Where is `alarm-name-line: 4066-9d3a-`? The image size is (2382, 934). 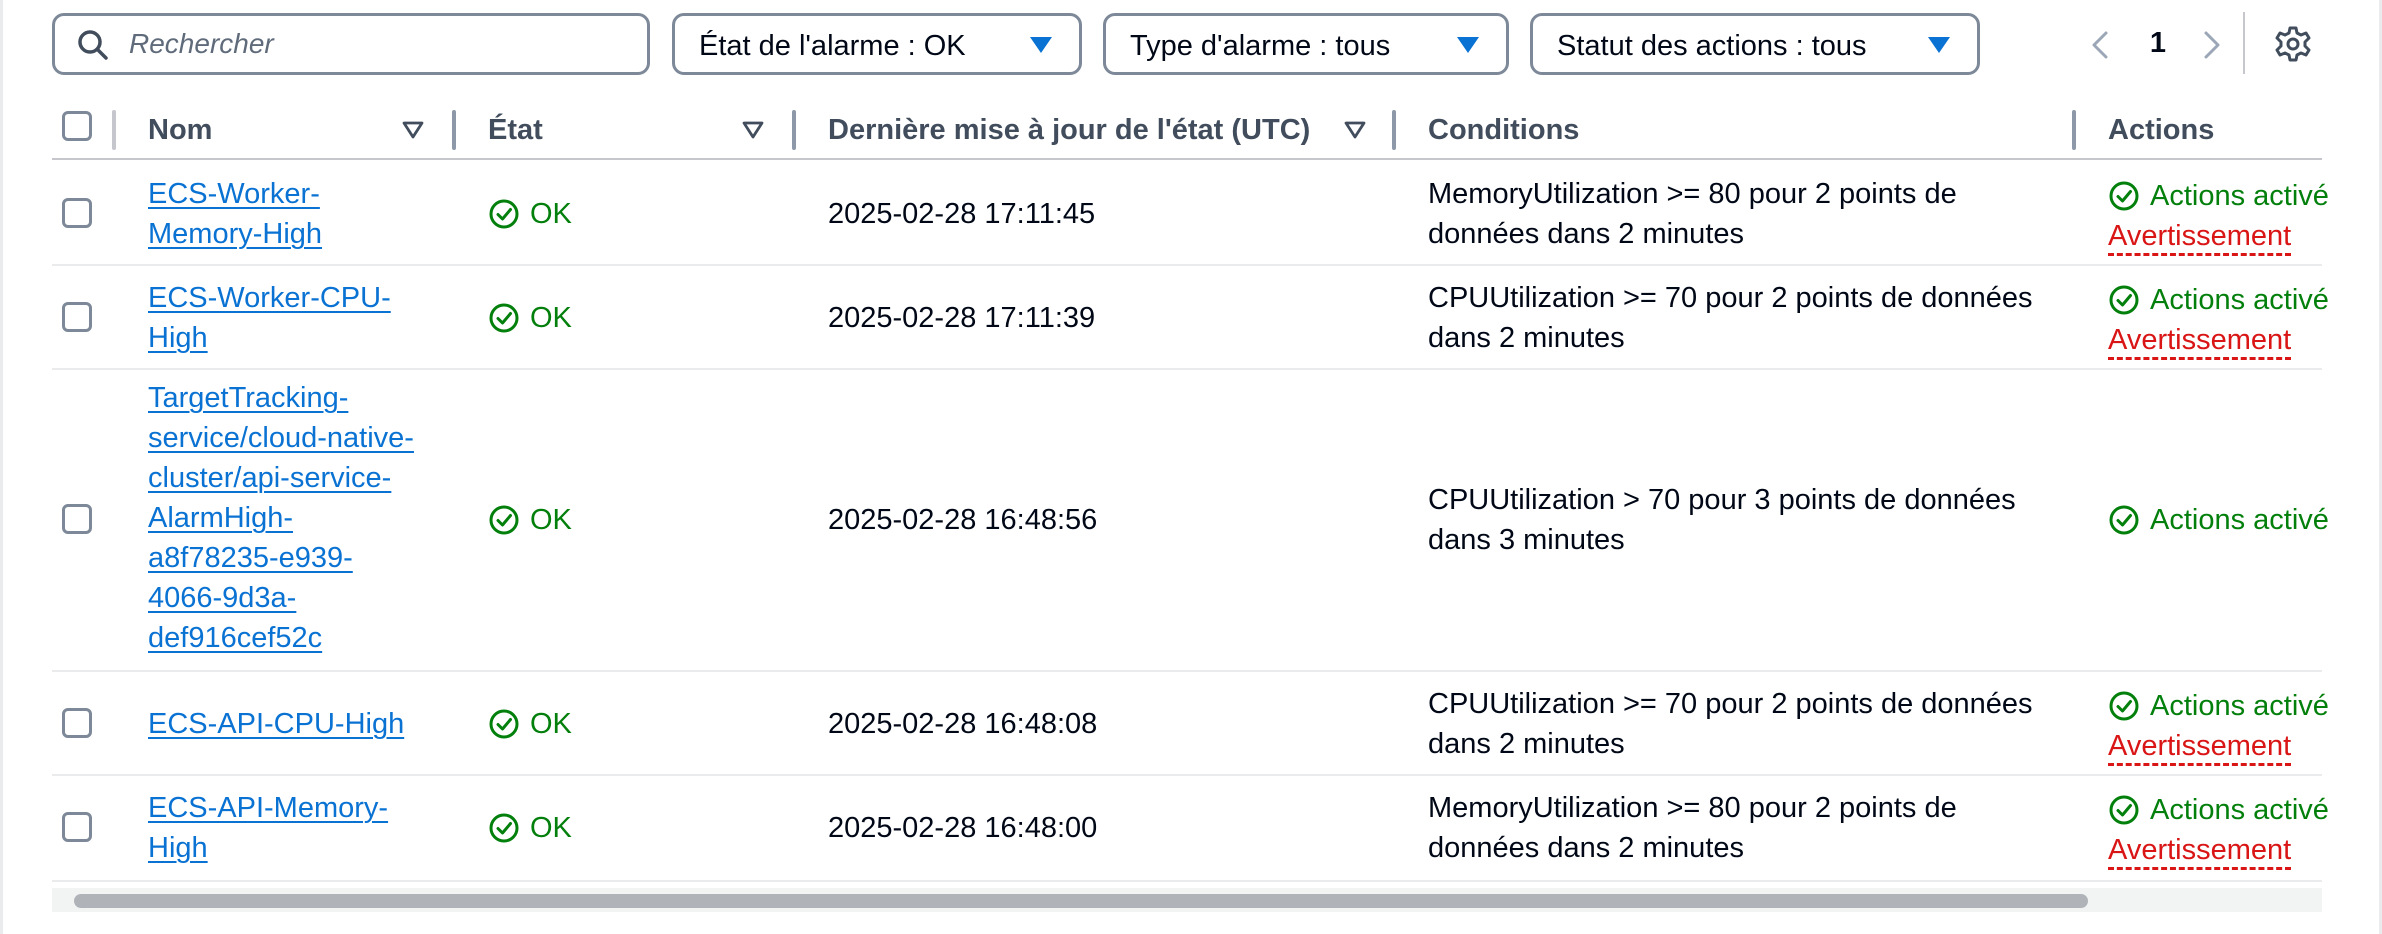 alarm-name-line: 4066-9d3a- is located at coordinates (222, 598).